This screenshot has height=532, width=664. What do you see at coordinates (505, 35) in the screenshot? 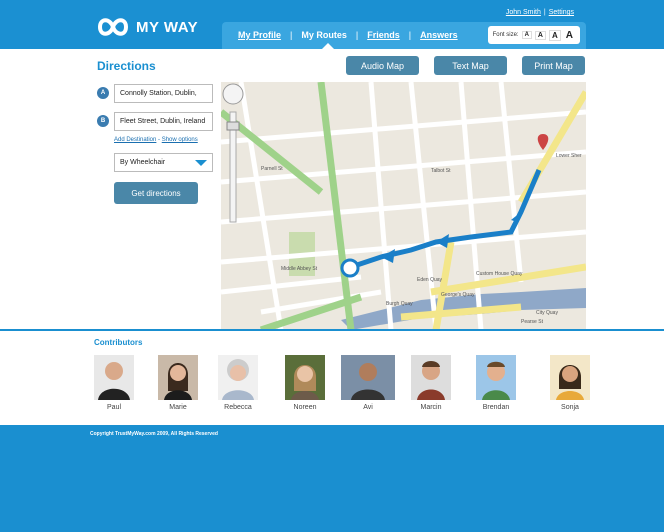
I see `font-size-label: Font size:` at bounding box center [505, 35].